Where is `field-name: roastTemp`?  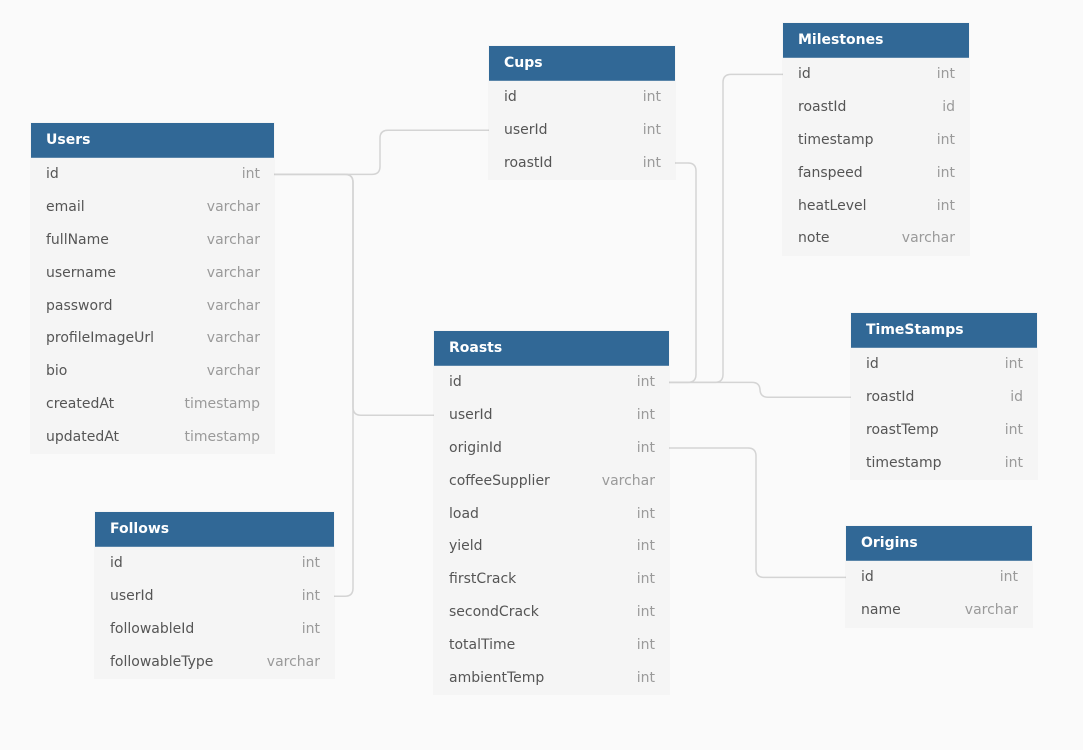
field-name: roastTemp is located at coordinates (902, 429).